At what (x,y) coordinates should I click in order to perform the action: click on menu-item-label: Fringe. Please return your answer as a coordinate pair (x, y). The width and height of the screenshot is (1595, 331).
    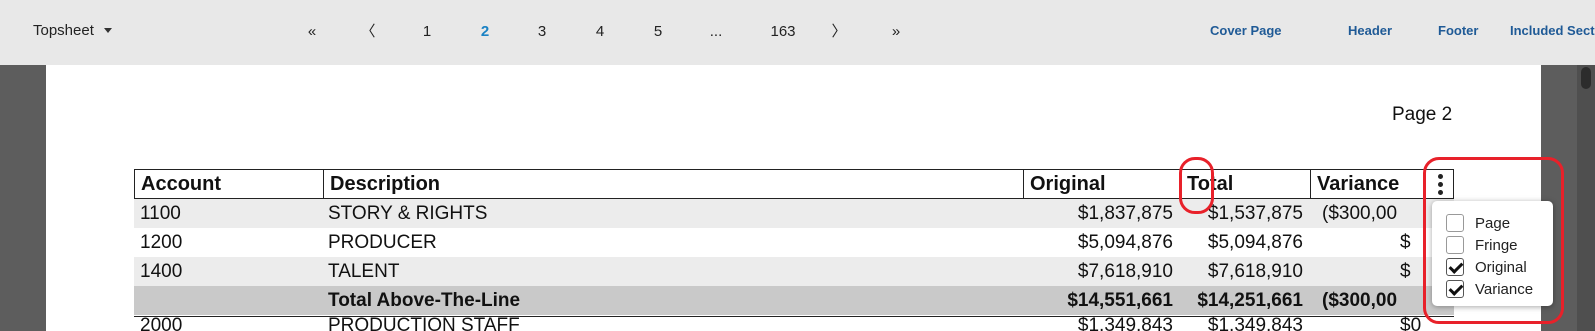
    Looking at the image, I should click on (1496, 245).